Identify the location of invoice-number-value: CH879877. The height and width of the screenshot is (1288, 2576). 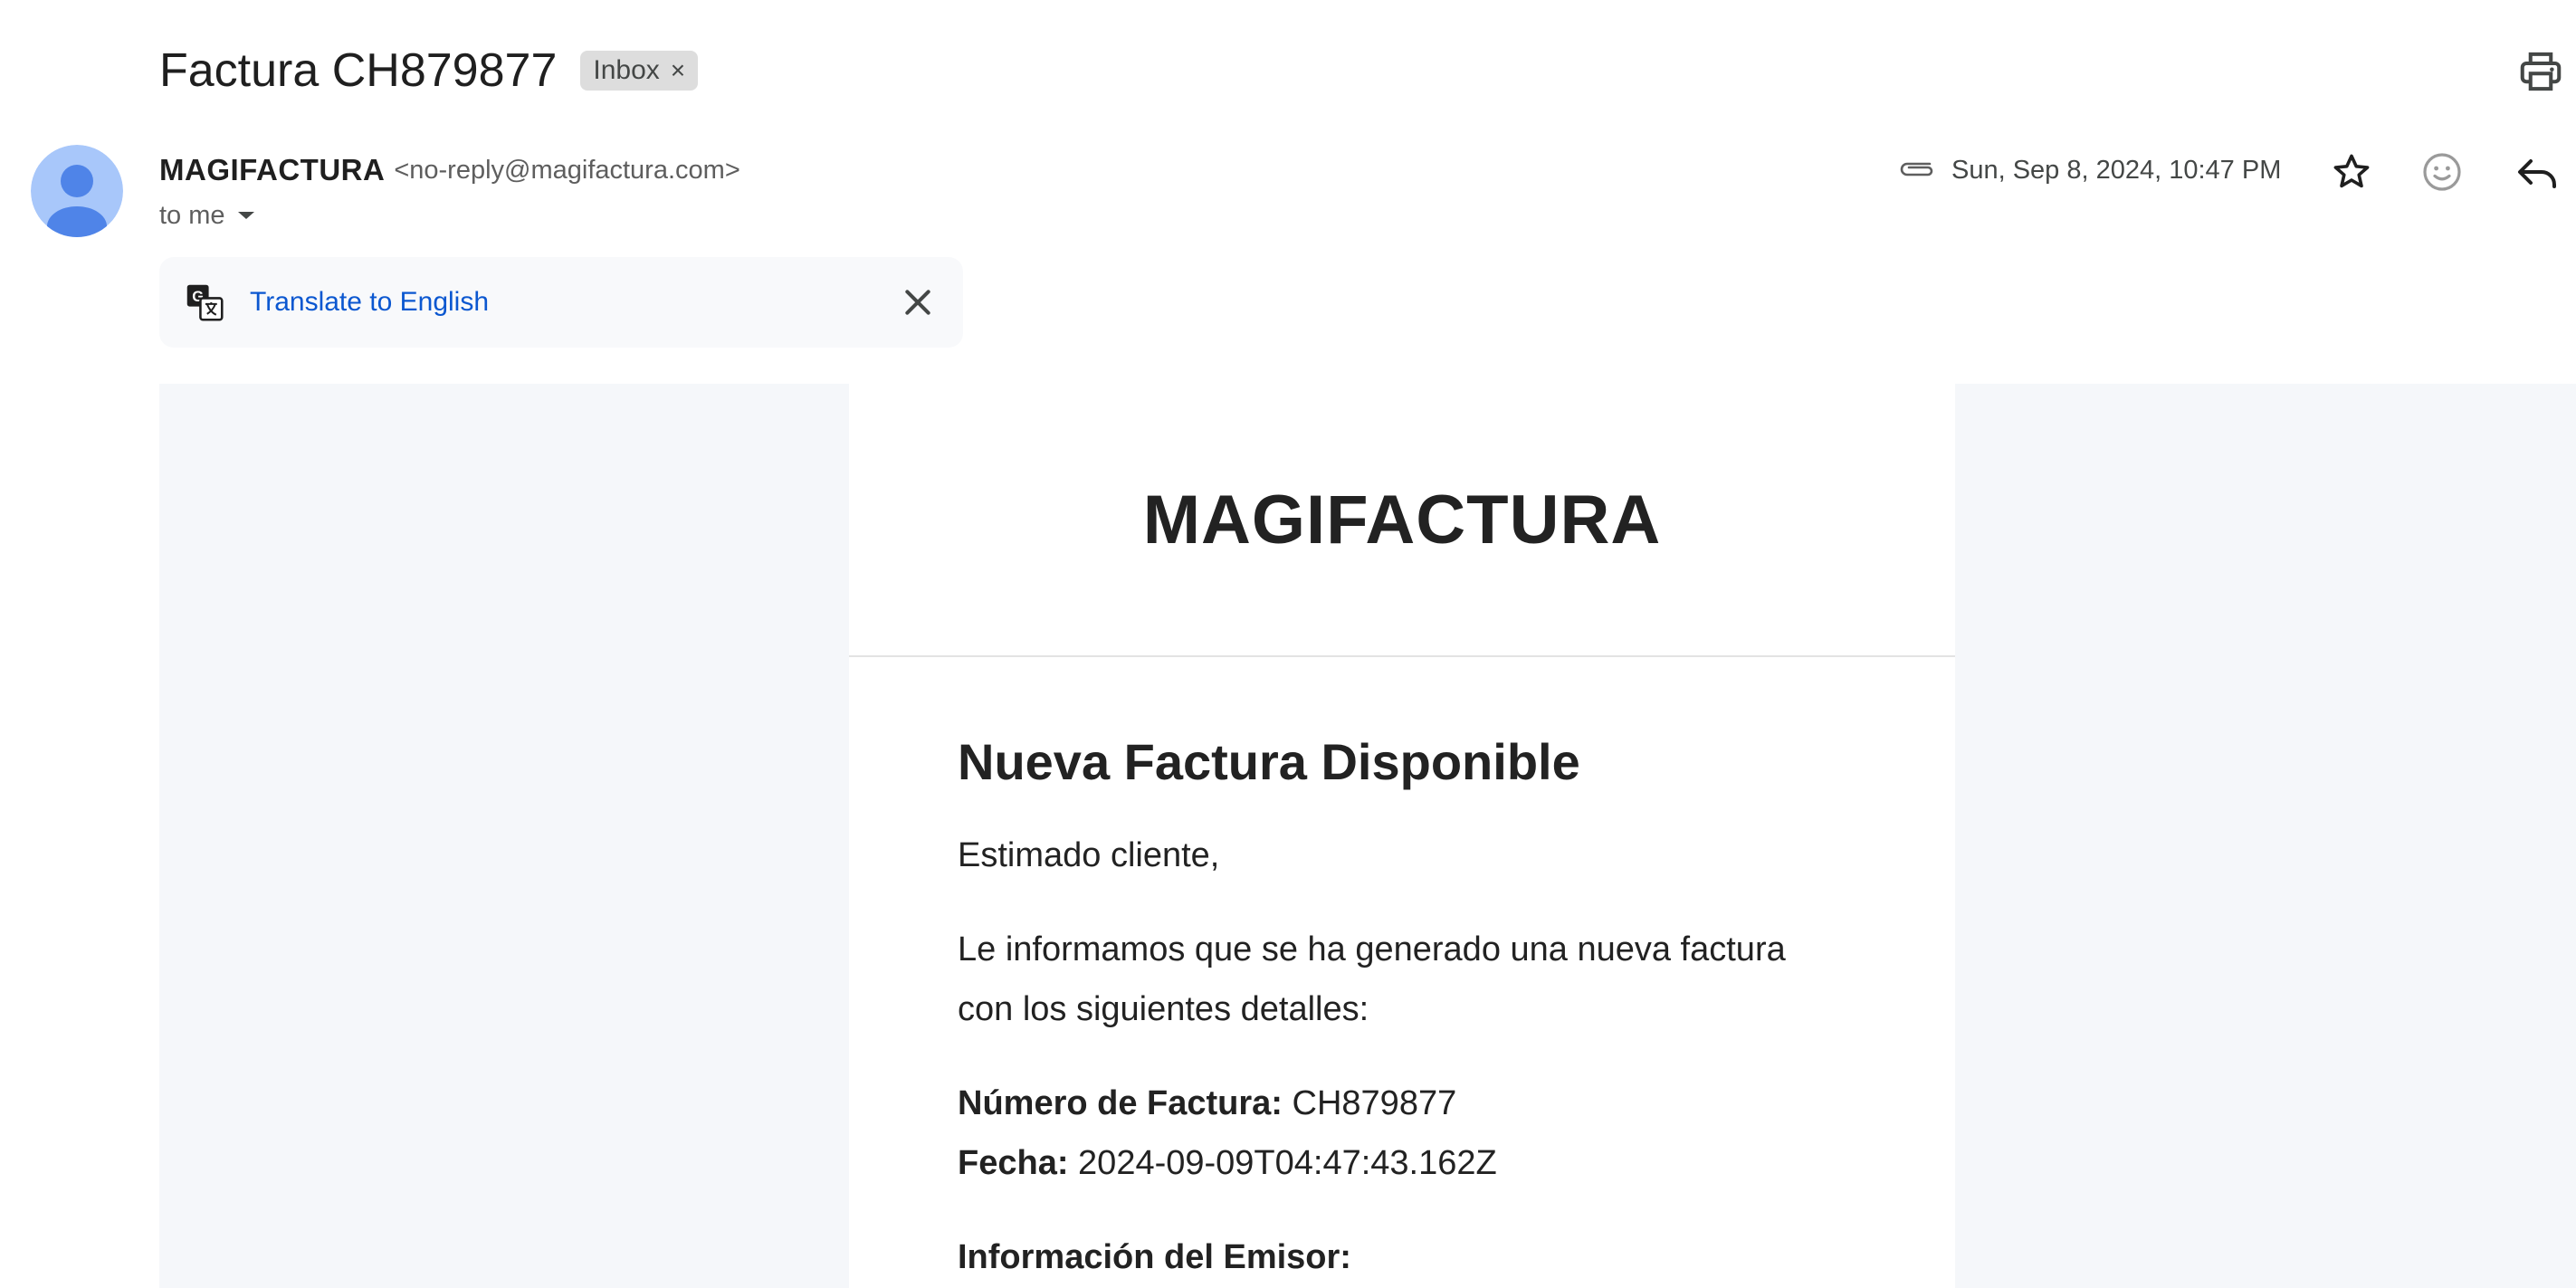
(1375, 1103).